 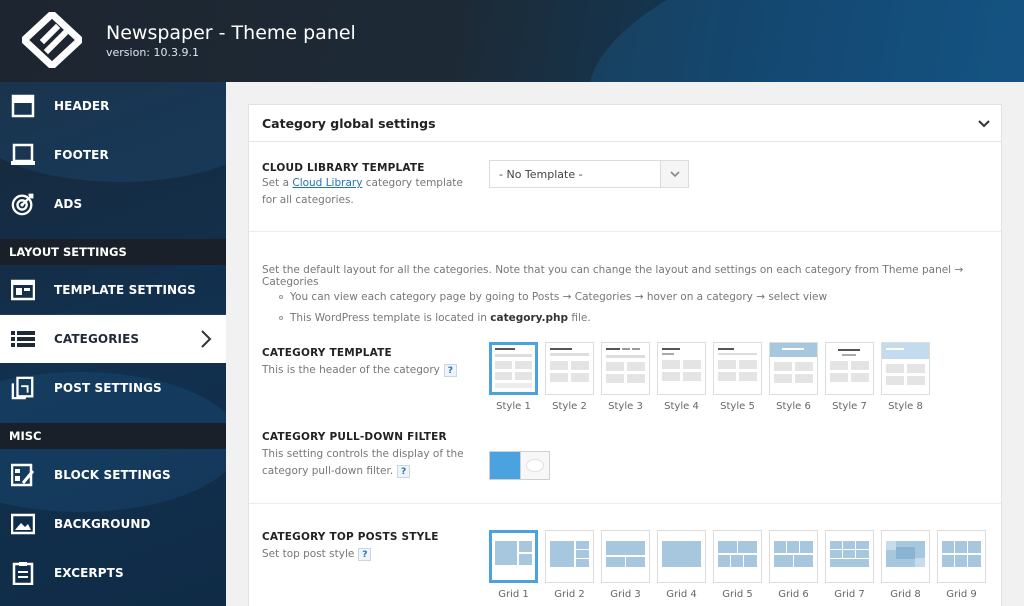 I want to click on sidebar-item-categories: CATEGORIES, so click(x=113, y=339).